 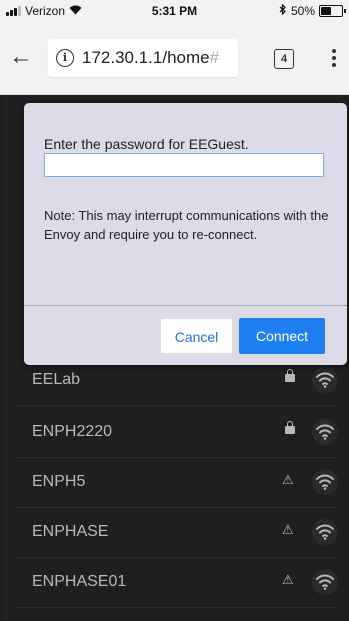 What do you see at coordinates (70, 531) in the screenshot?
I see `network-name: ENPHASE` at bounding box center [70, 531].